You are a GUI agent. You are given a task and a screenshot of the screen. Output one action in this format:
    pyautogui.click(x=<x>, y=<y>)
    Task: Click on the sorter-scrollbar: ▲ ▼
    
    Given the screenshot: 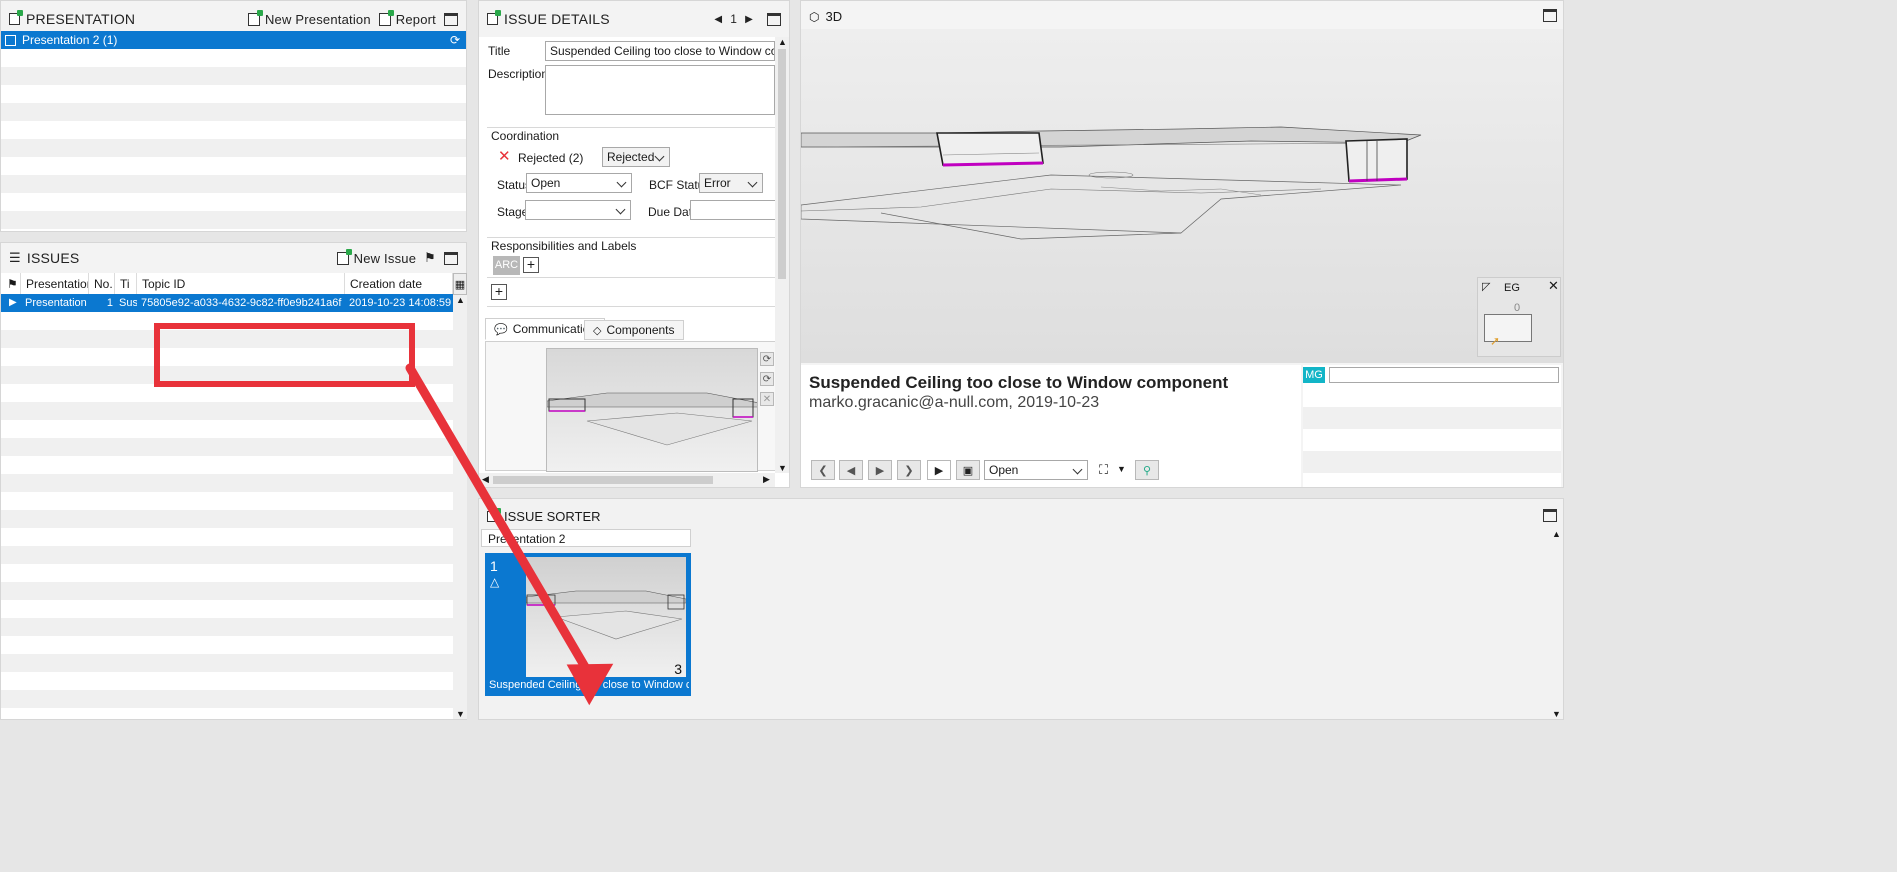 What is the action you would take?
    pyautogui.click(x=1556, y=624)
    